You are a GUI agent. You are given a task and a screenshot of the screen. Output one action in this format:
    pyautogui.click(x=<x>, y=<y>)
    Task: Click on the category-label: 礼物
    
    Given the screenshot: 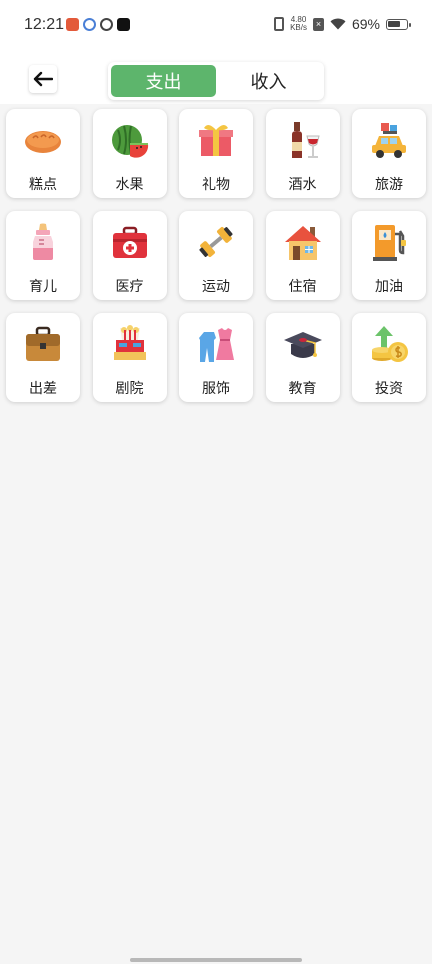 What is the action you would take?
    pyautogui.click(x=216, y=185)
    